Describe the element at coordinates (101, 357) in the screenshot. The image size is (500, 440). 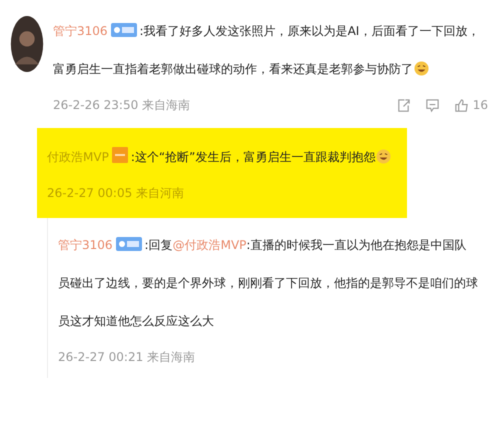
I see `reply-time: 26-2-27 00:21` at that location.